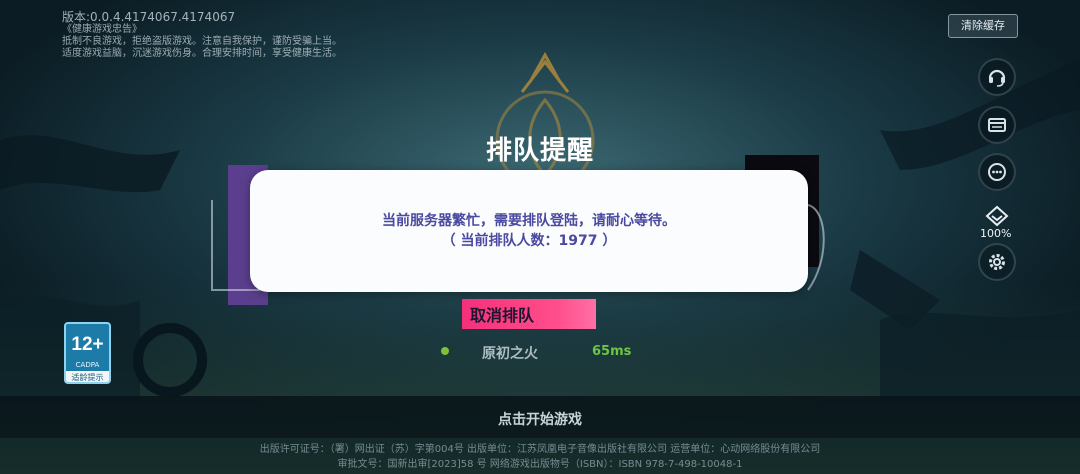 Image resolution: width=1080 pixels, height=474 pixels. Describe the element at coordinates (612, 351) in the screenshot. I see `server-ping: 65ms` at that location.